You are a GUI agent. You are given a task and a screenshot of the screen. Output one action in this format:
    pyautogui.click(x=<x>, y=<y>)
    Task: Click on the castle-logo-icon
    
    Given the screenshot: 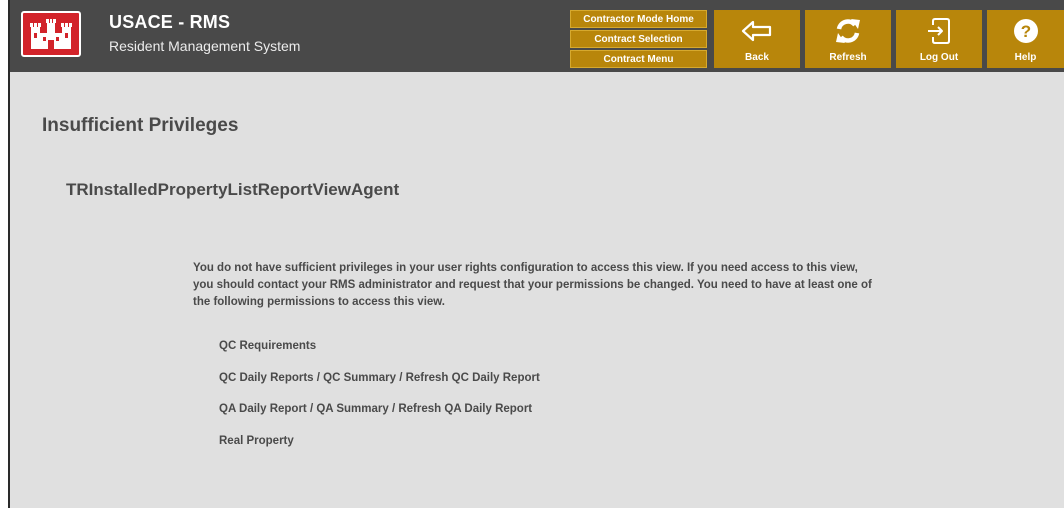 What is the action you would take?
    pyautogui.click(x=51, y=34)
    